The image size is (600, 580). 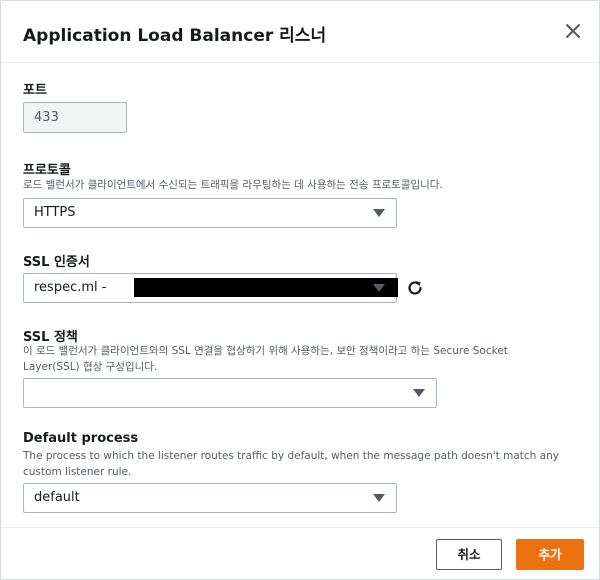 I want to click on refresh-icon, so click(x=415, y=288).